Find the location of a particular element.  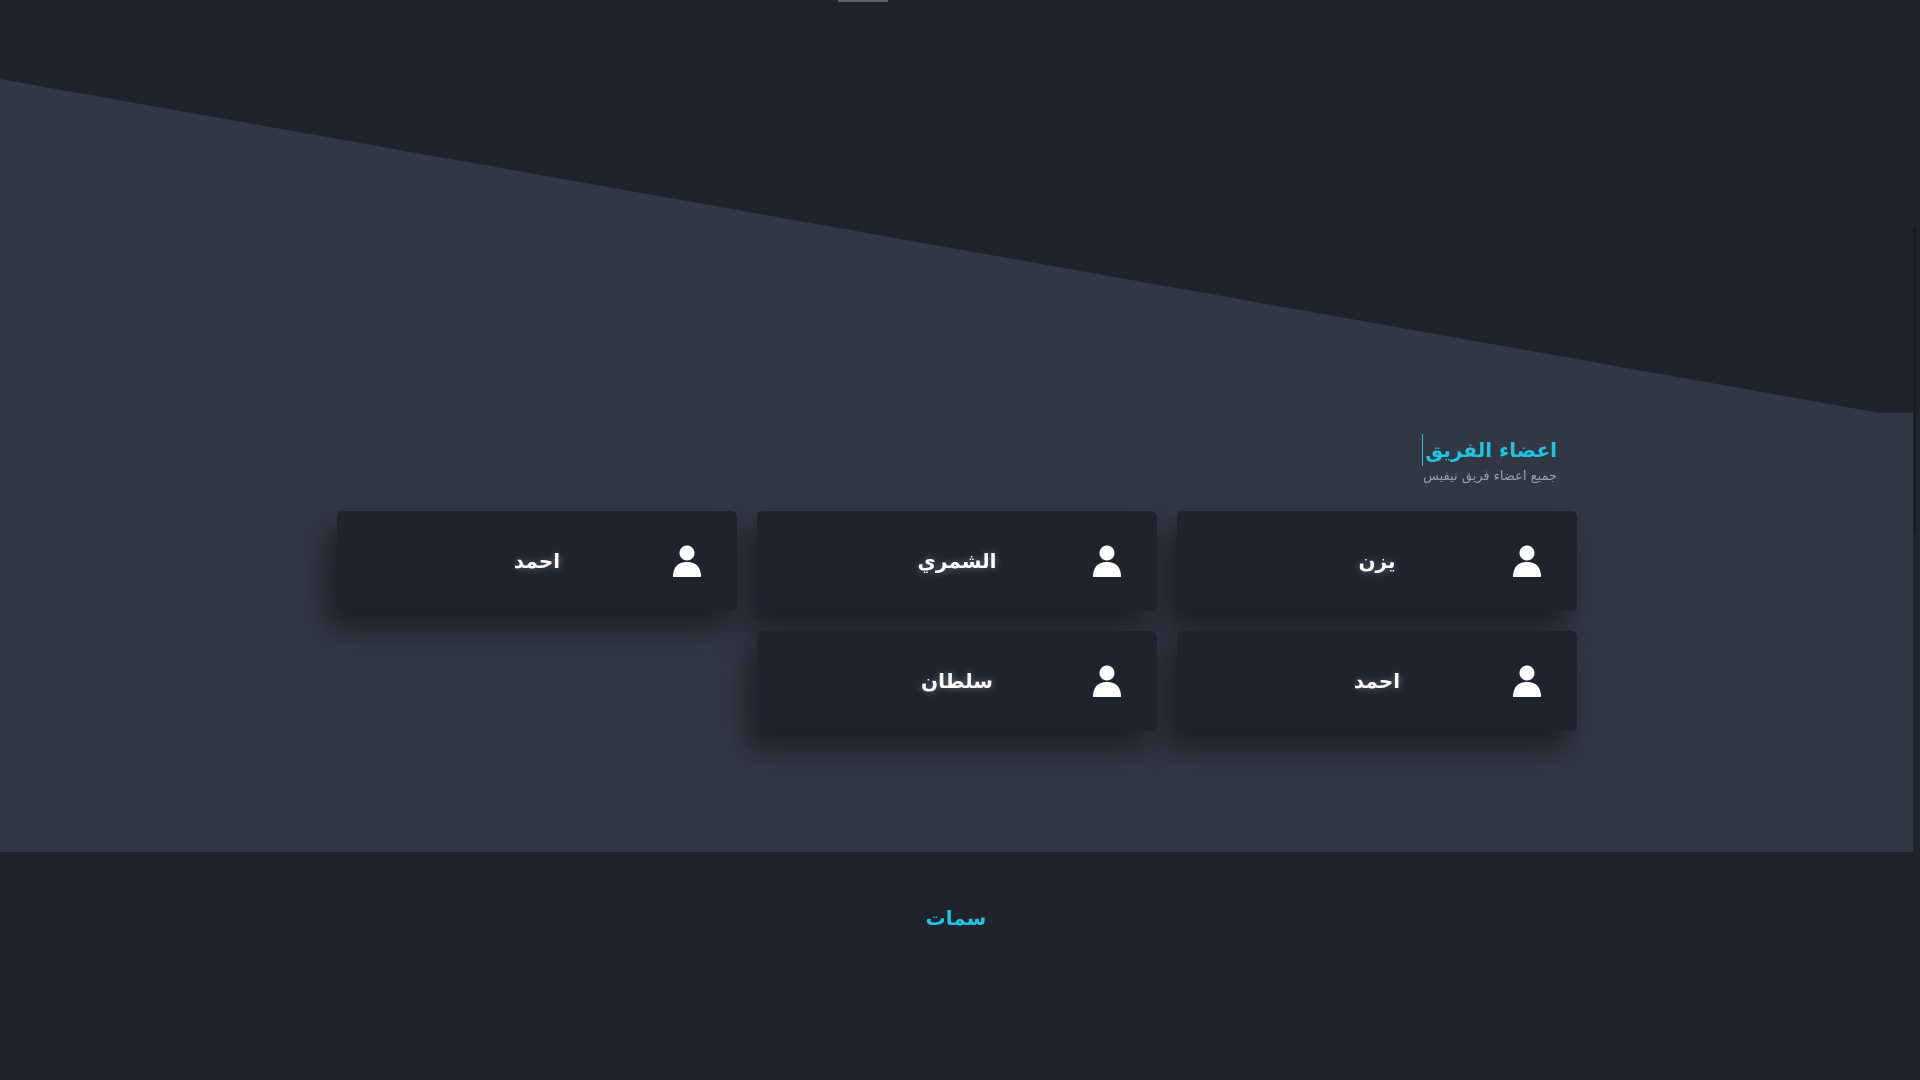

nav-indicator is located at coordinates (863, 1).